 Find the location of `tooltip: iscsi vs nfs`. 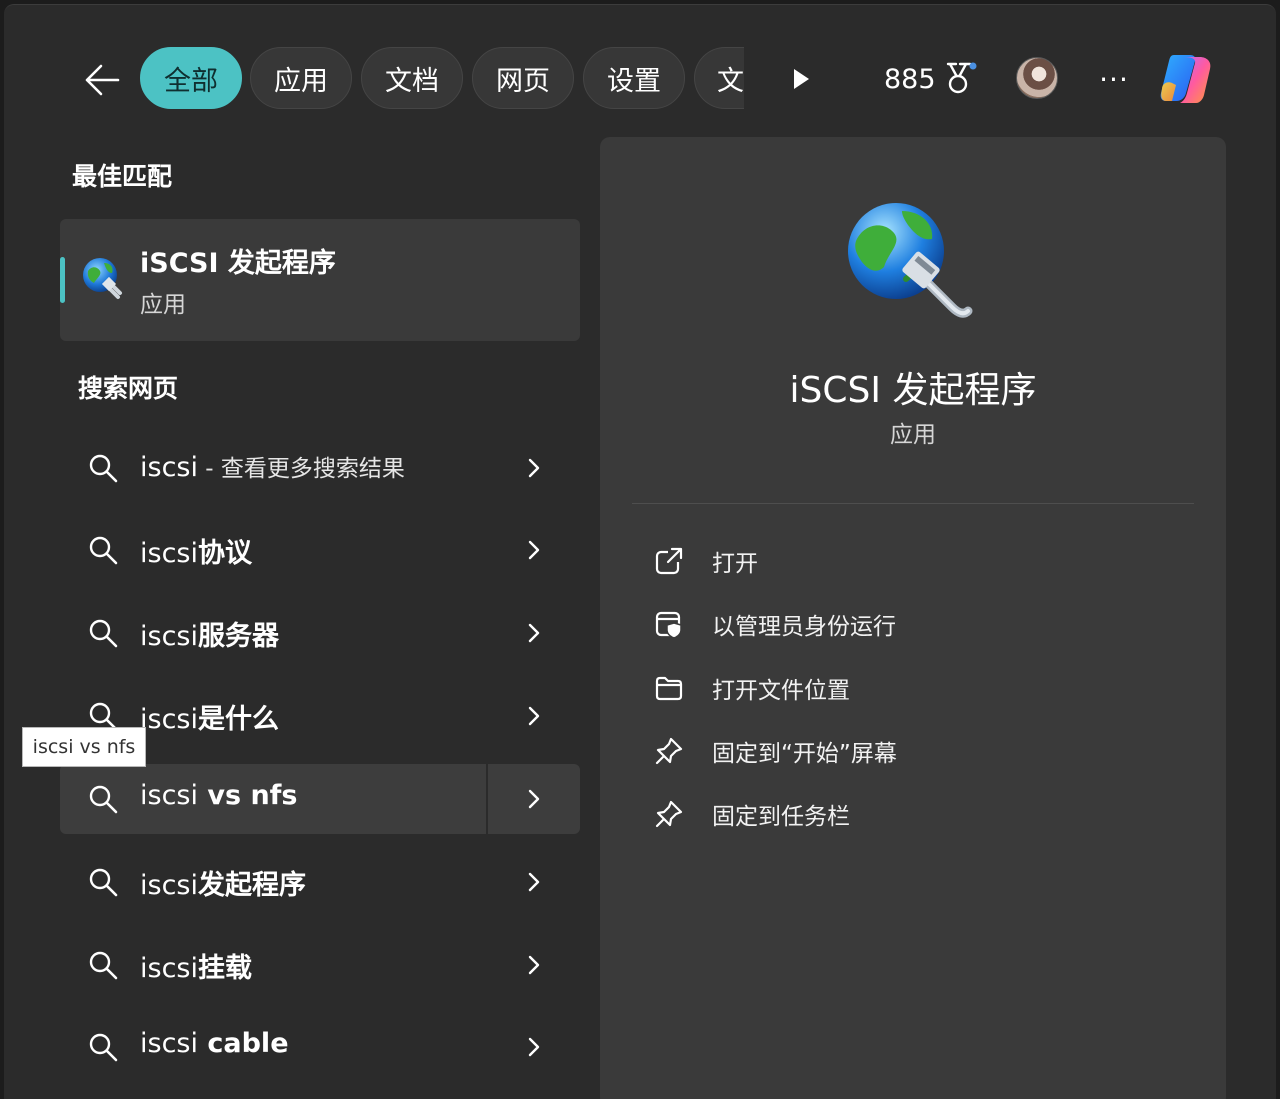

tooltip: iscsi vs nfs is located at coordinates (84, 747).